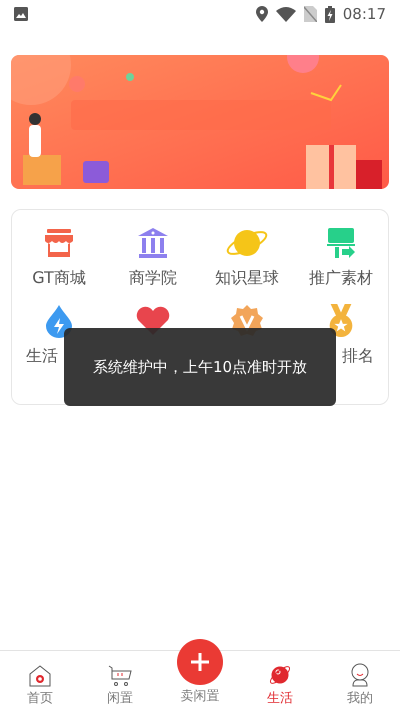 This screenshot has width=400, height=711. Describe the element at coordinates (358, 356) in the screenshot. I see `service-label: 排名` at that location.